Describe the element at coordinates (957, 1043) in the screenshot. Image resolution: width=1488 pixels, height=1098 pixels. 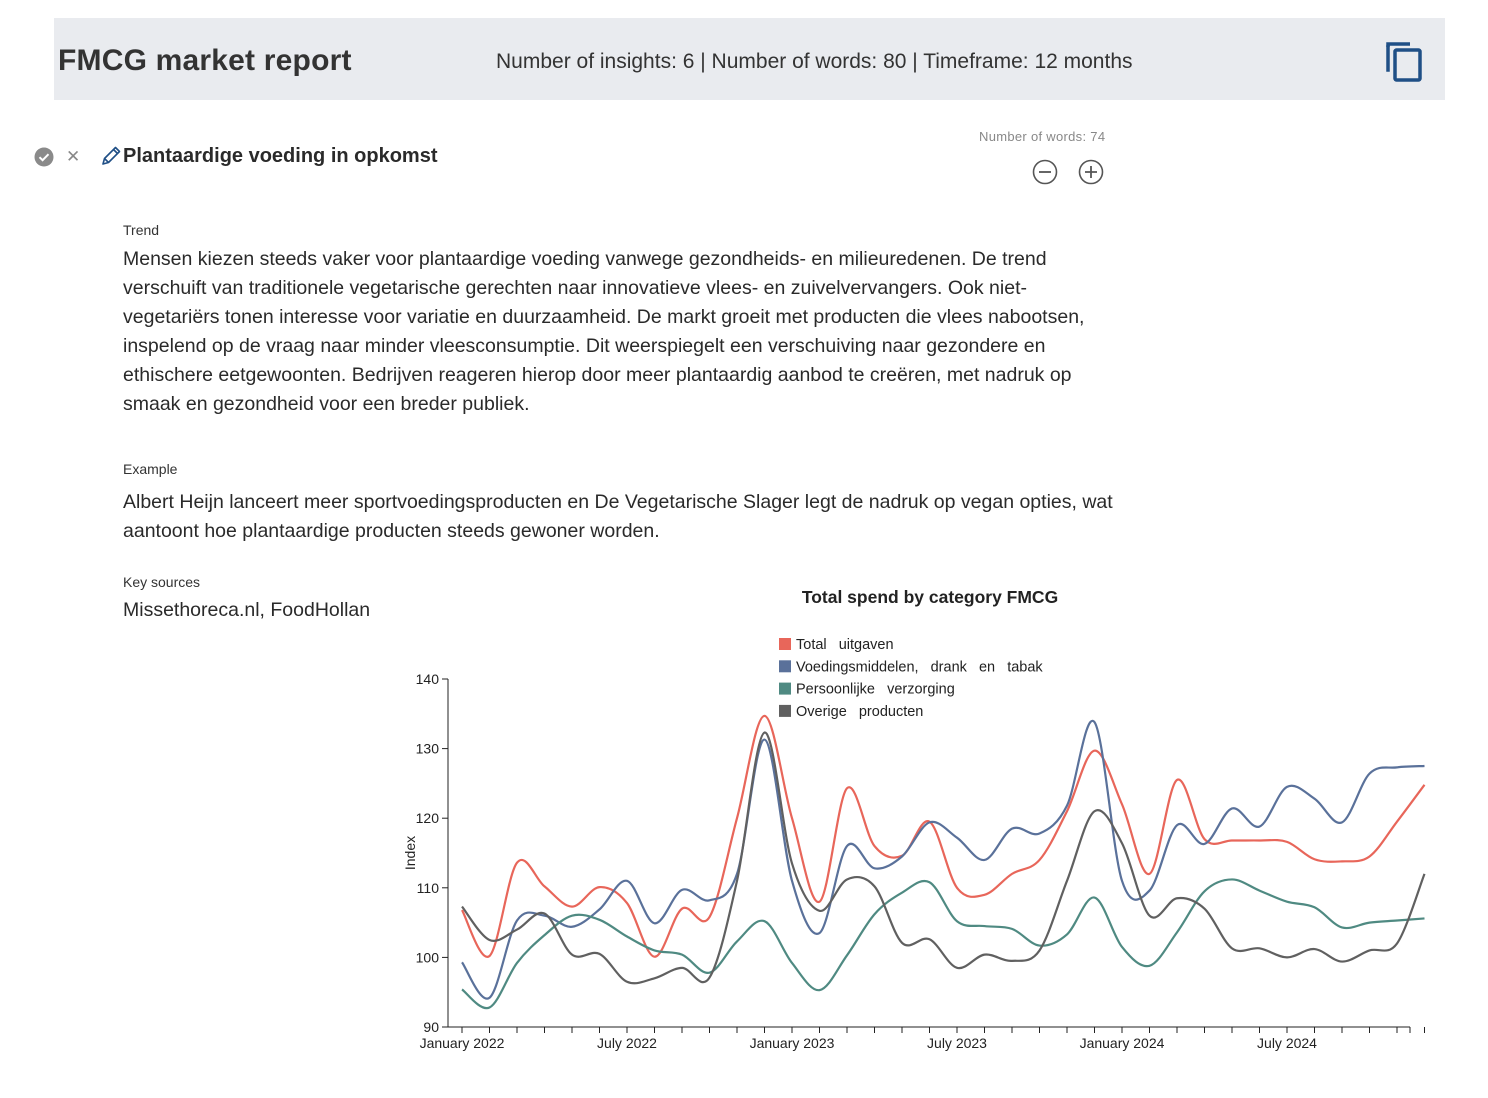
I see `x-tick-label: July 2023` at that location.